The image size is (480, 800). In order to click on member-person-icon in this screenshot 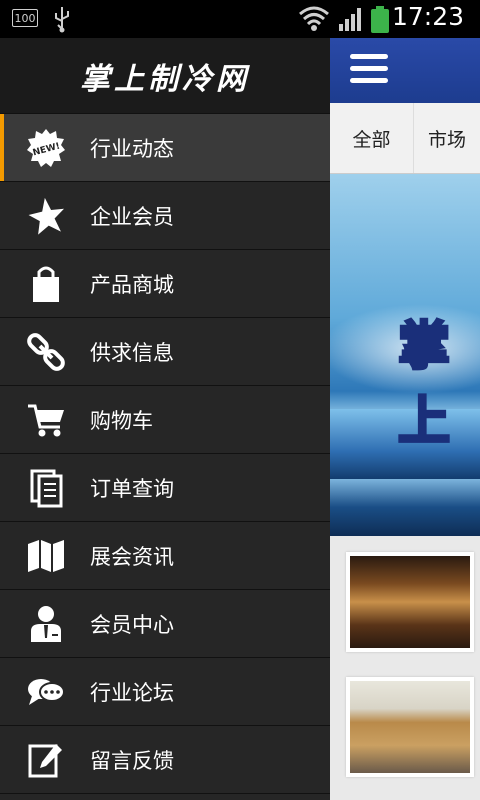, I will do `click(46, 624)`.